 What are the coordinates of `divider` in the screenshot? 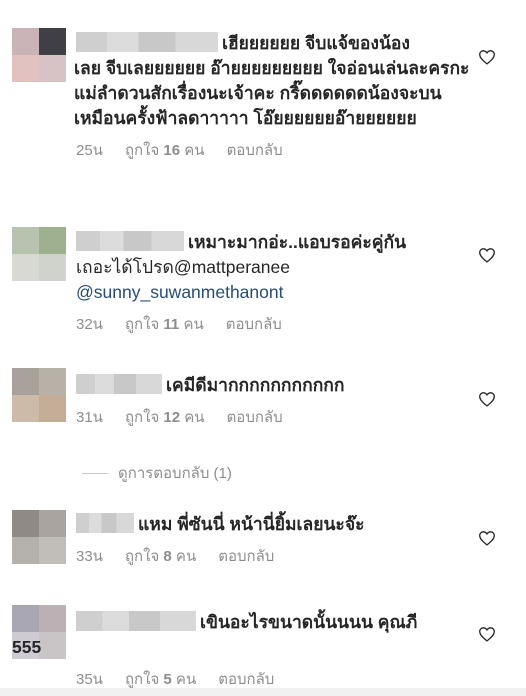 It's located at (95, 473).